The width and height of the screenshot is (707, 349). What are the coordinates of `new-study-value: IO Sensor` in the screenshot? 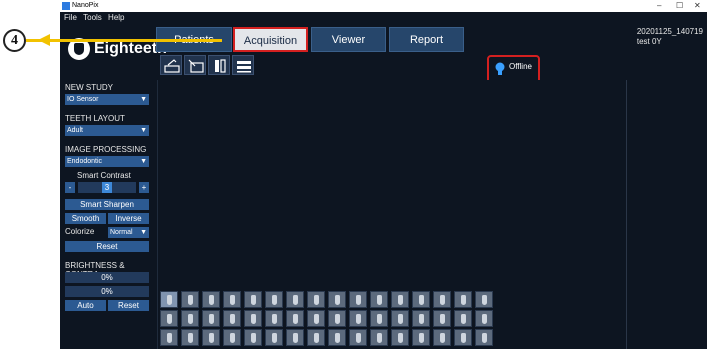 It's located at (83, 99).